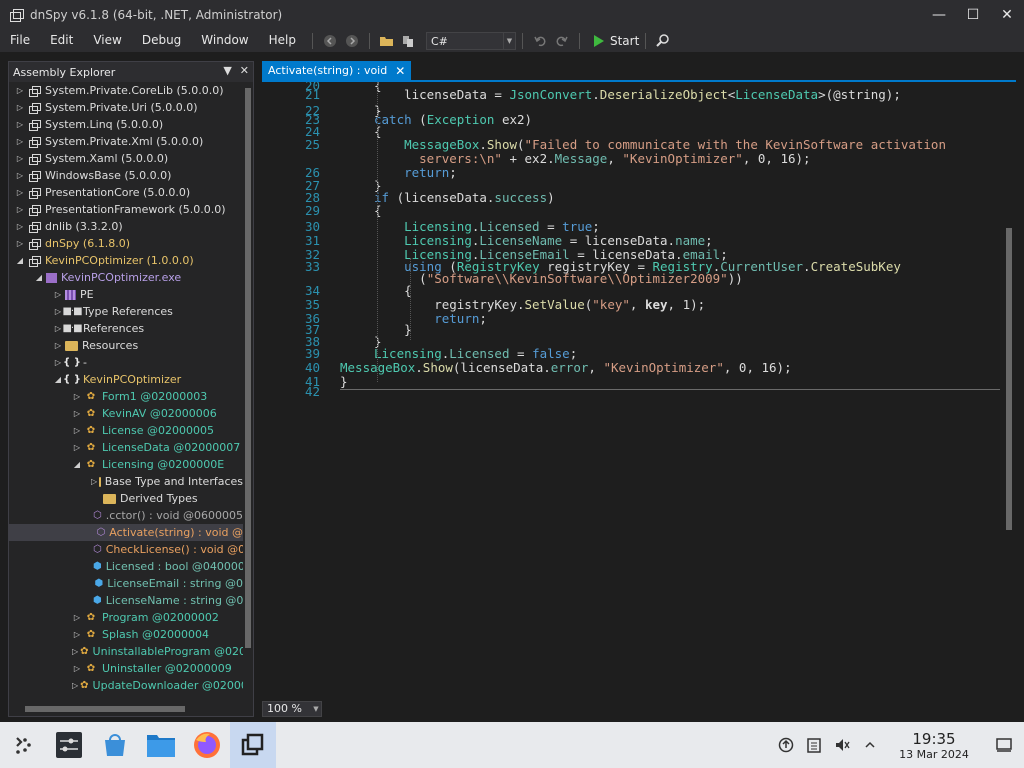 This screenshot has width=1024, height=768. I want to click on minimize-button: —, so click(939, 15).